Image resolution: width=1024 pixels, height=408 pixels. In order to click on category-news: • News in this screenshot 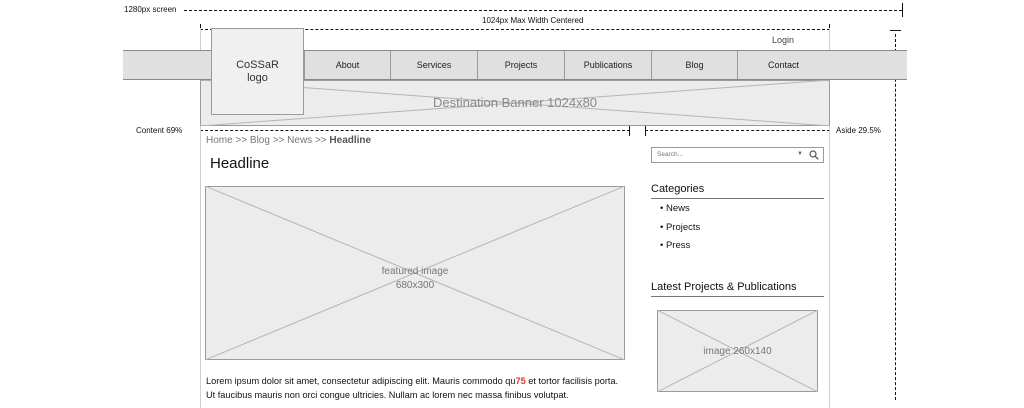, I will do `click(675, 208)`.